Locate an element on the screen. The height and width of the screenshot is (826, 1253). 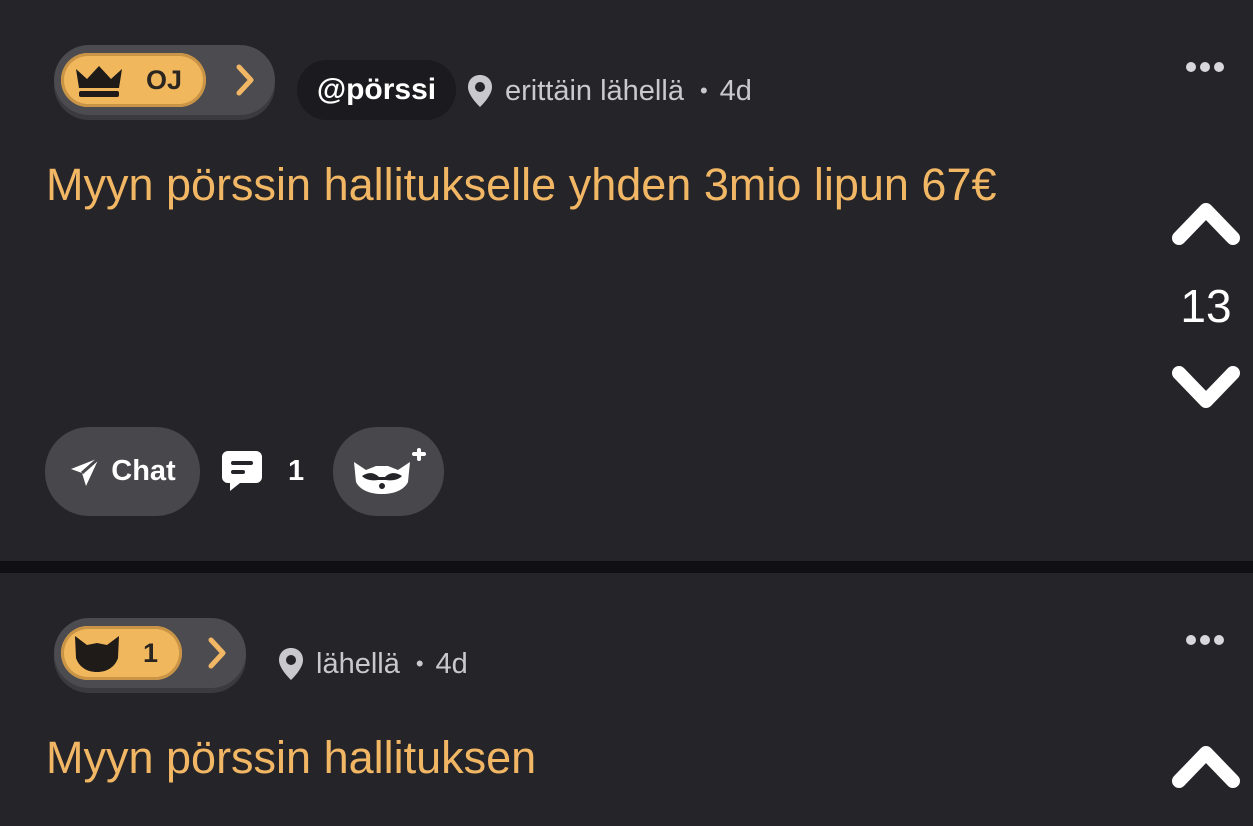
cat-head-icon is located at coordinates (97, 654).